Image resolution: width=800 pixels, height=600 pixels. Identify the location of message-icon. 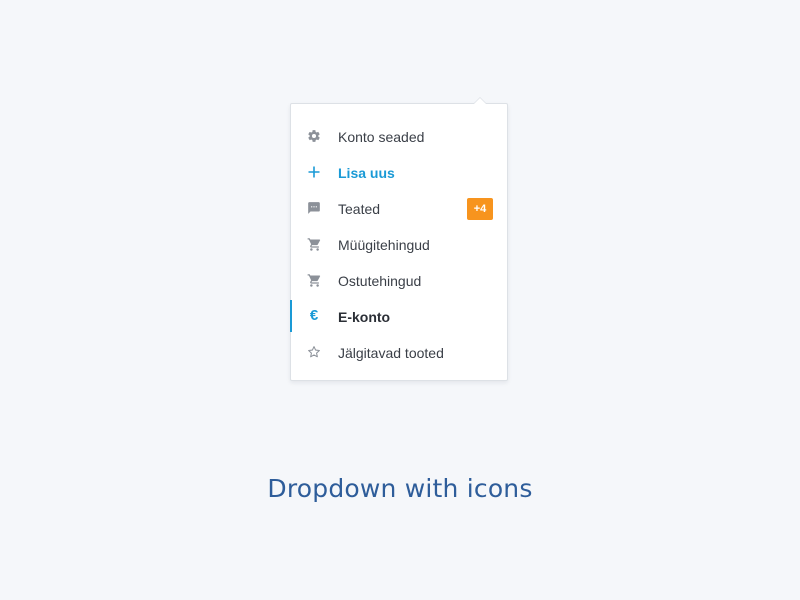
(314, 208).